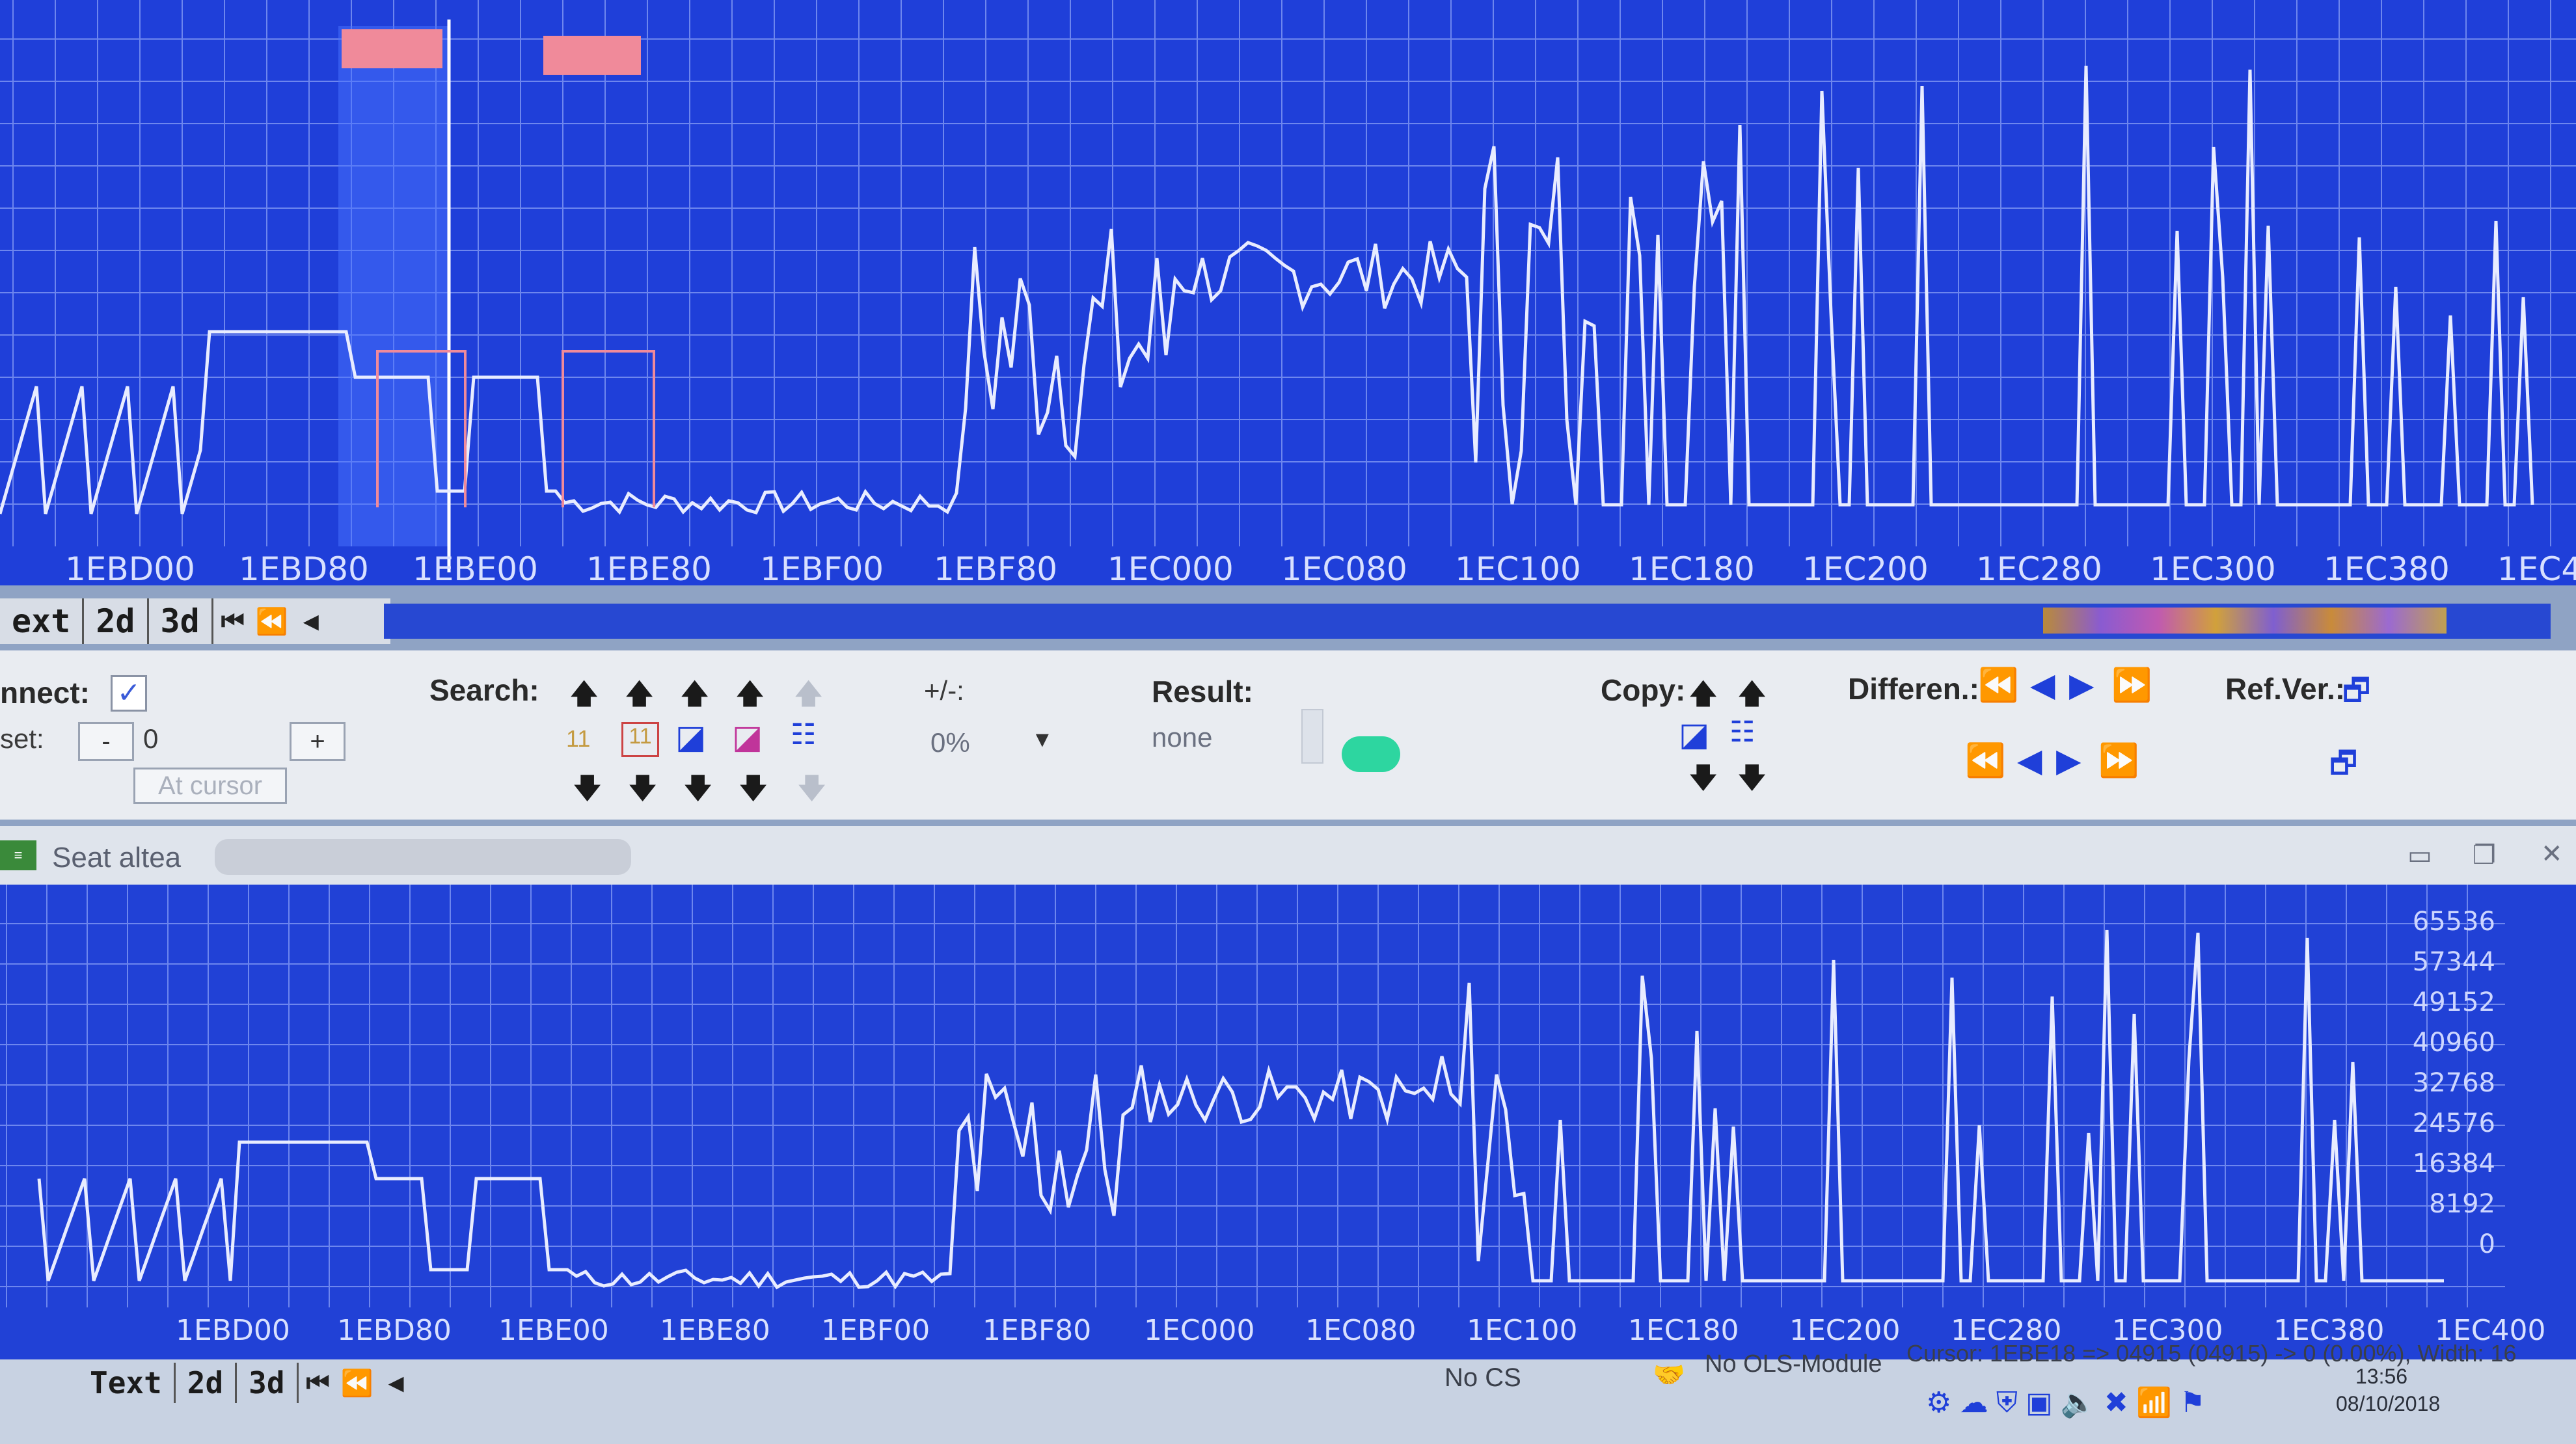  Describe the element at coordinates (2245, 621) in the screenshot. I see `top-scroll-overview` at that location.